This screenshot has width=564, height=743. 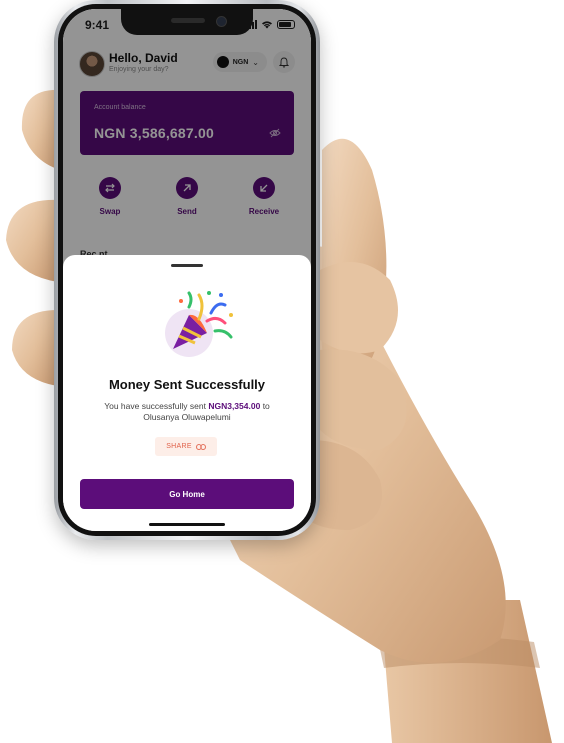 I want to click on go-home-button: Go Home, so click(x=187, y=494).